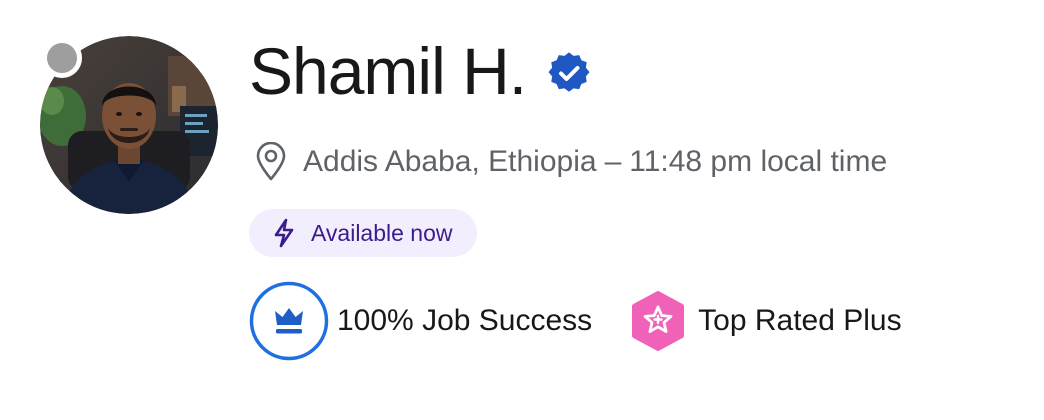  I want to click on lightning-bolt-icon, so click(284, 233).